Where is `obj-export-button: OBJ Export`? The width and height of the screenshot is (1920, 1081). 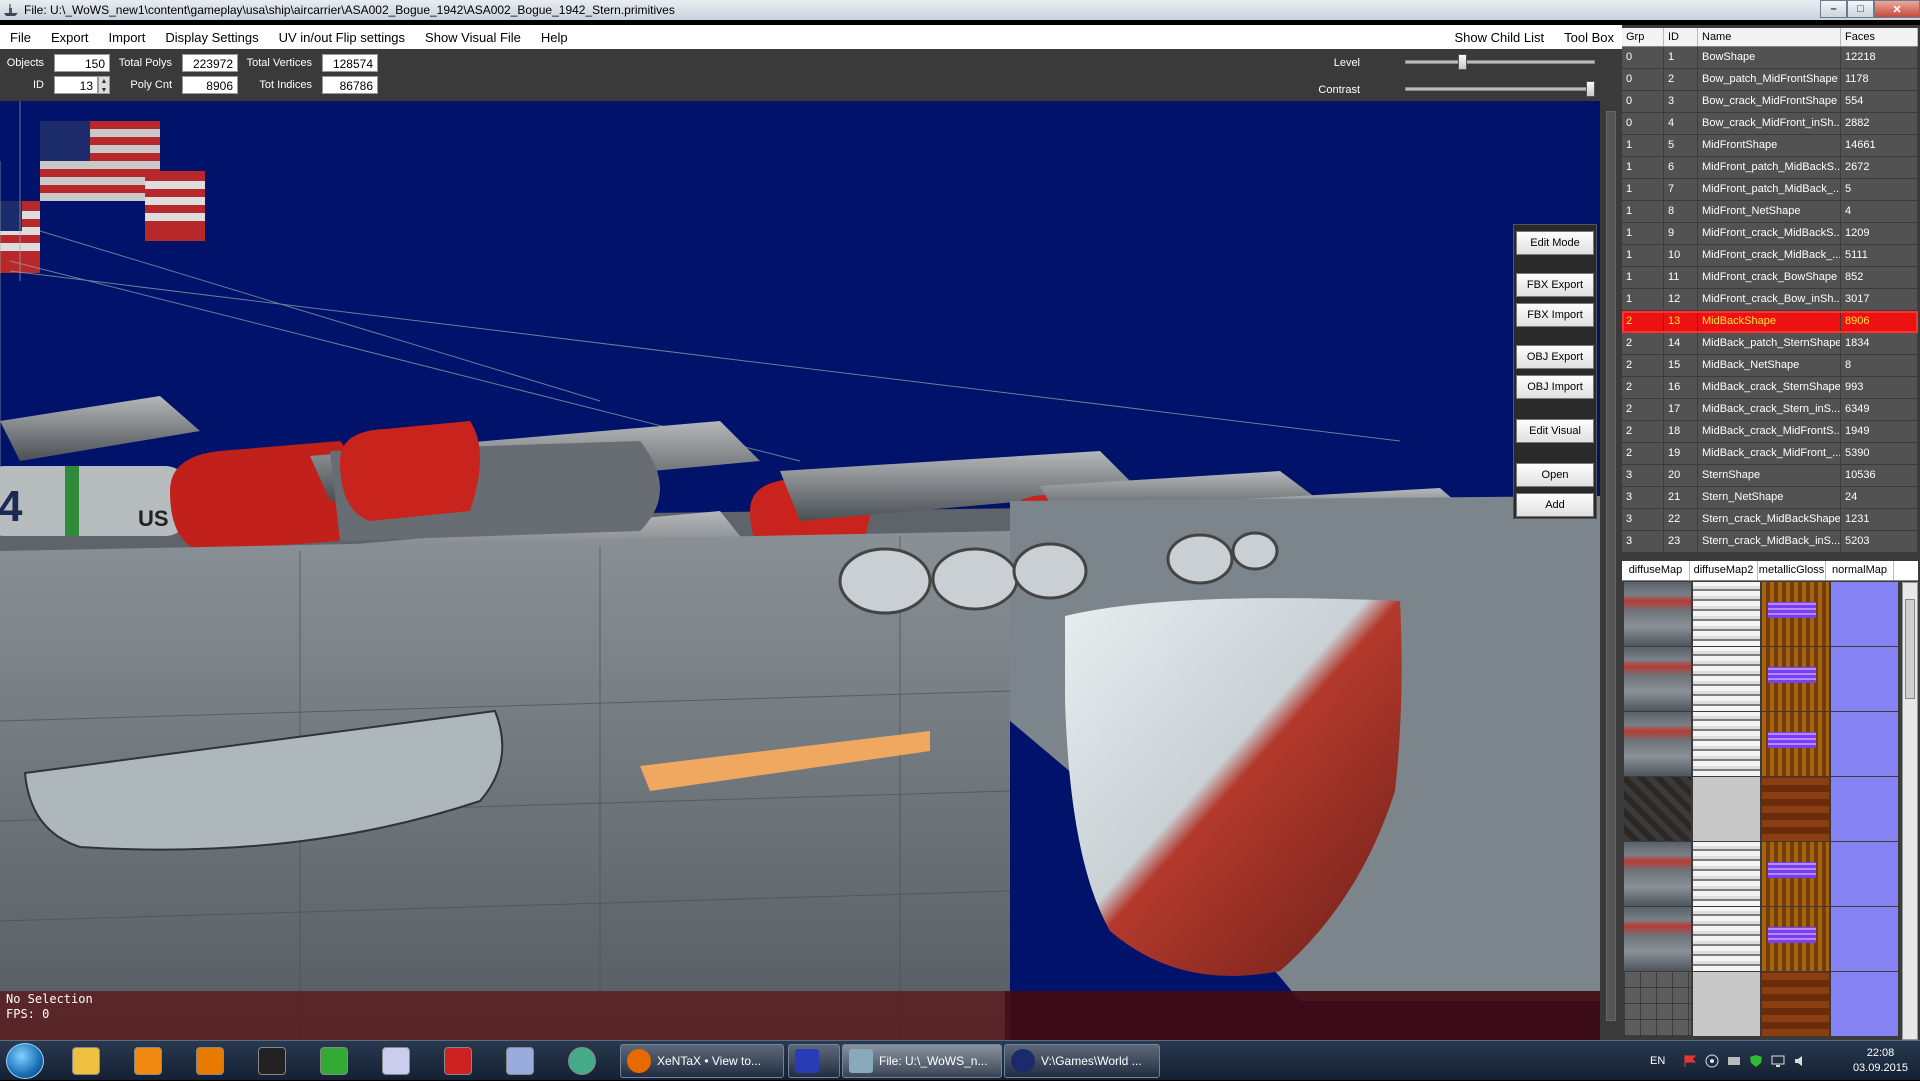
obj-export-button: OBJ Export is located at coordinates (1555, 357).